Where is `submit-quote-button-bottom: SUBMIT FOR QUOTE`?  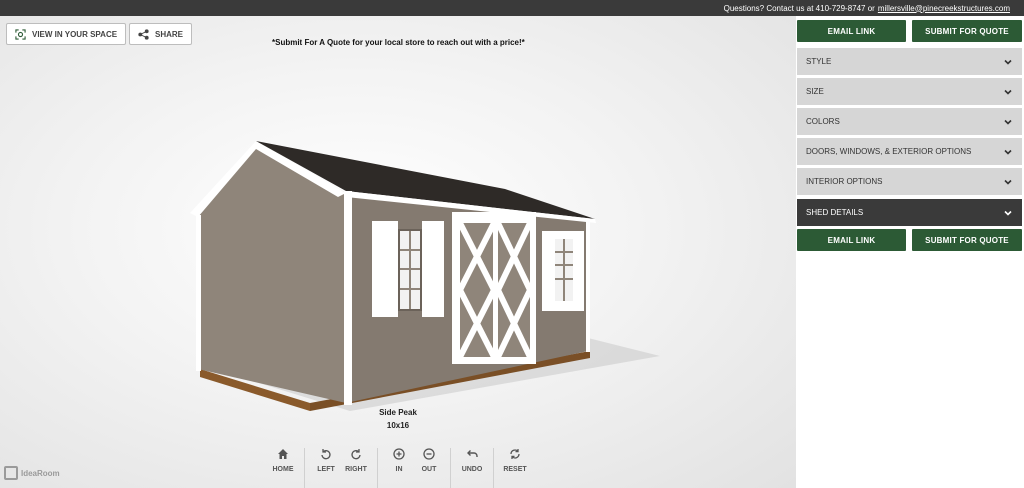
submit-quote-button-bottom: SUBMIT FOR QUOTE is located at coordinates (967, 240).